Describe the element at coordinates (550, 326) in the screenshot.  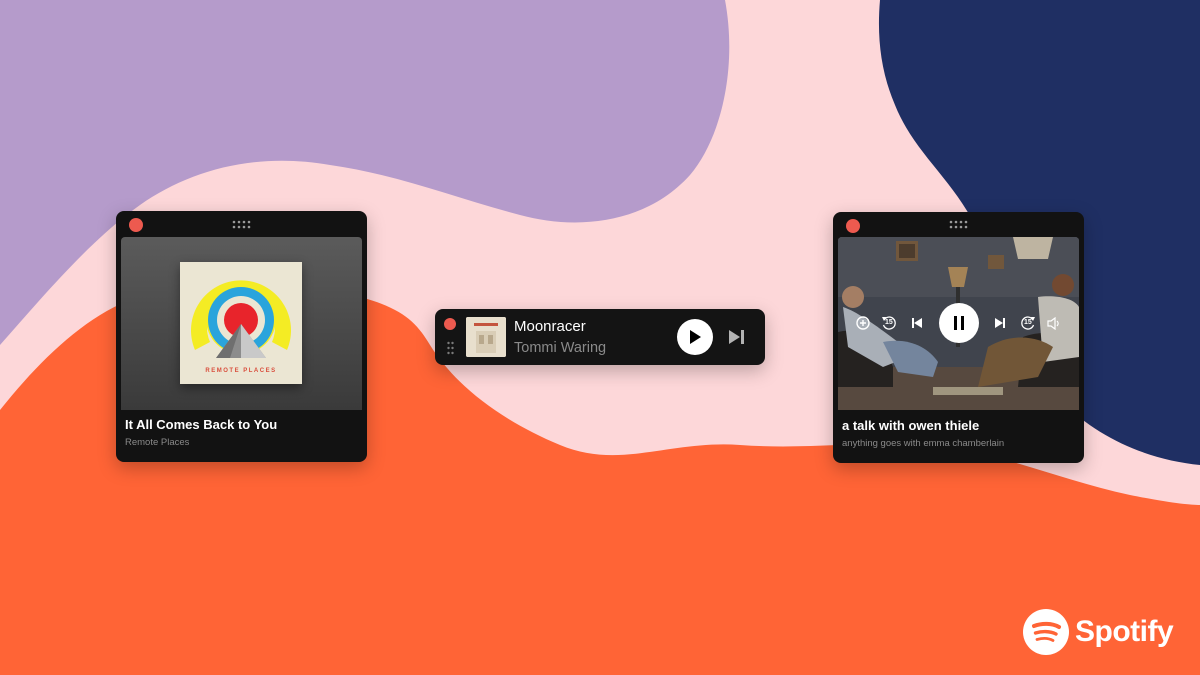
I see `track-title: Moonracer` at that location.